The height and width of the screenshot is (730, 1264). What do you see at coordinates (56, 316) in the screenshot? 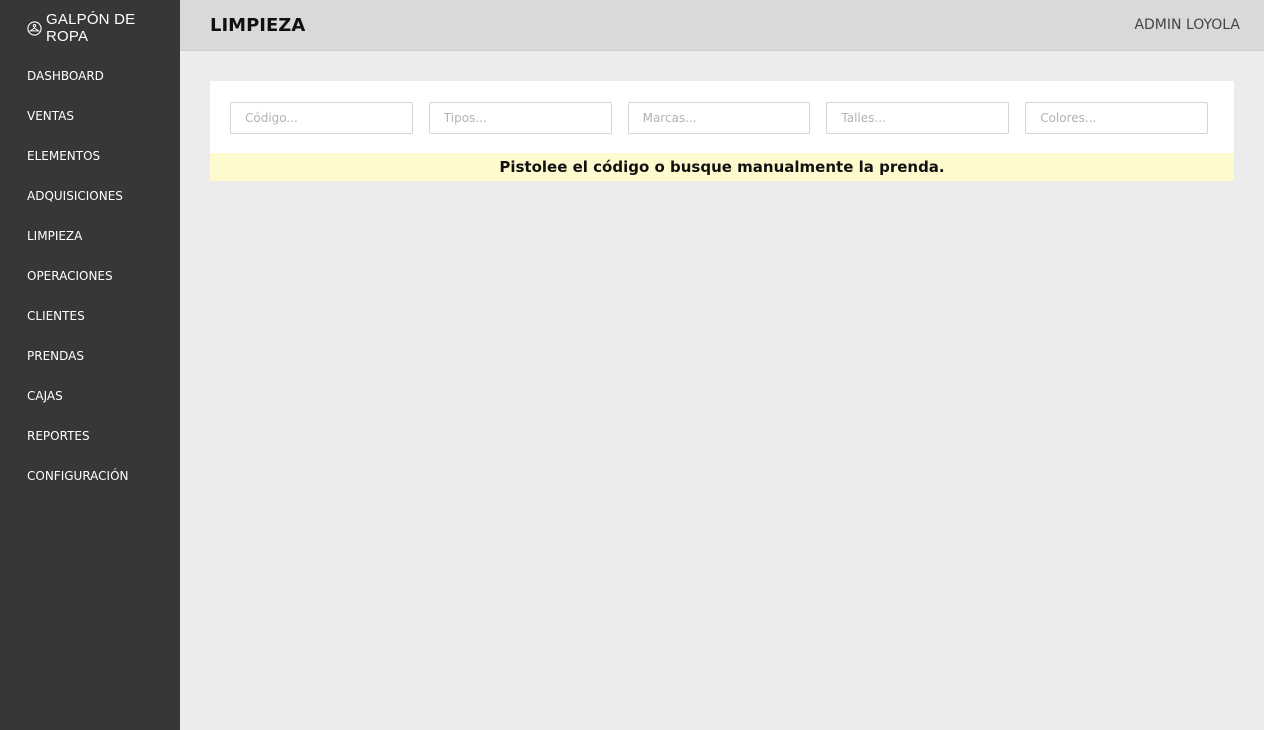
I see `sidebar-item-label: CLIENTES` at bounding box center [56, 316].